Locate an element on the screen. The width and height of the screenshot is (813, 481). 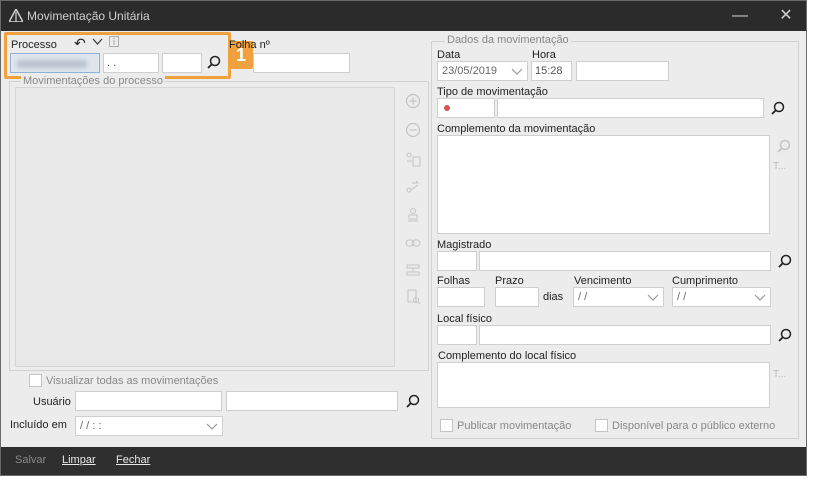
magistrado-label: Magistrado is located at coordinates (464, 245).